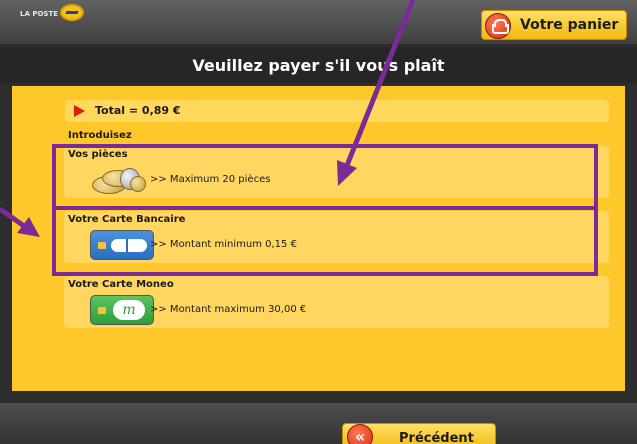 This screenshot has width=637, height=444. What do you see at coordinates (118, 180) in the screenshot?
I see `coins-icon` at bounding box center [118, 180].